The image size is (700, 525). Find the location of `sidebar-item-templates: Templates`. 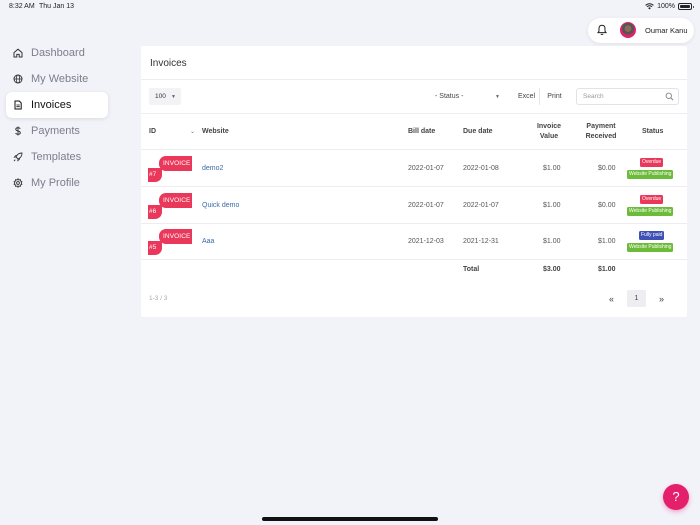

sidebar-item-templates: Templates is located at coordinates (57, 157).